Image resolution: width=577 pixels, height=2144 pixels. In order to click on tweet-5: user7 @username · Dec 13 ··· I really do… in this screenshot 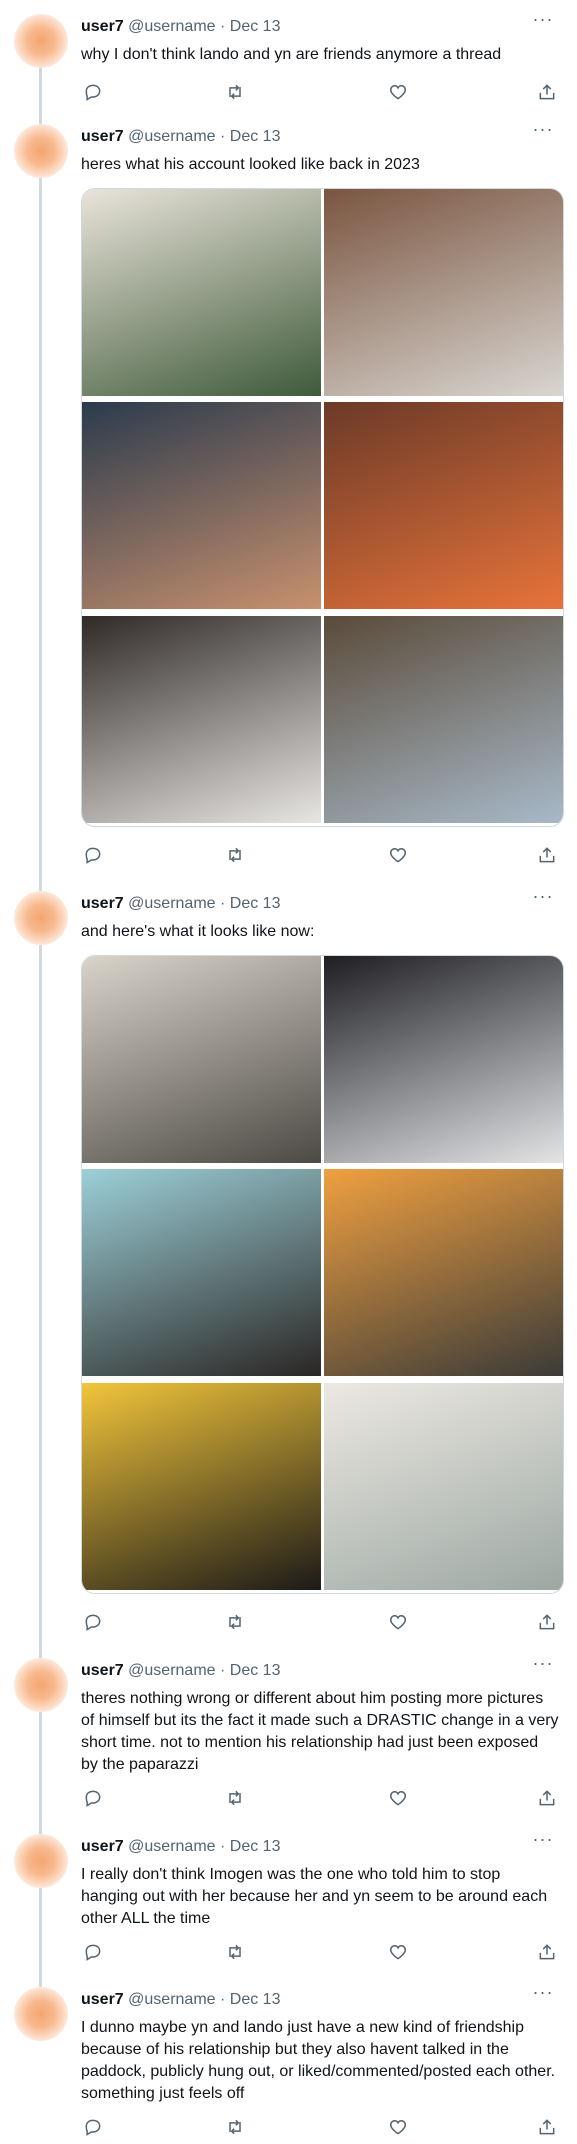, I will do `click(288, 1896)`.